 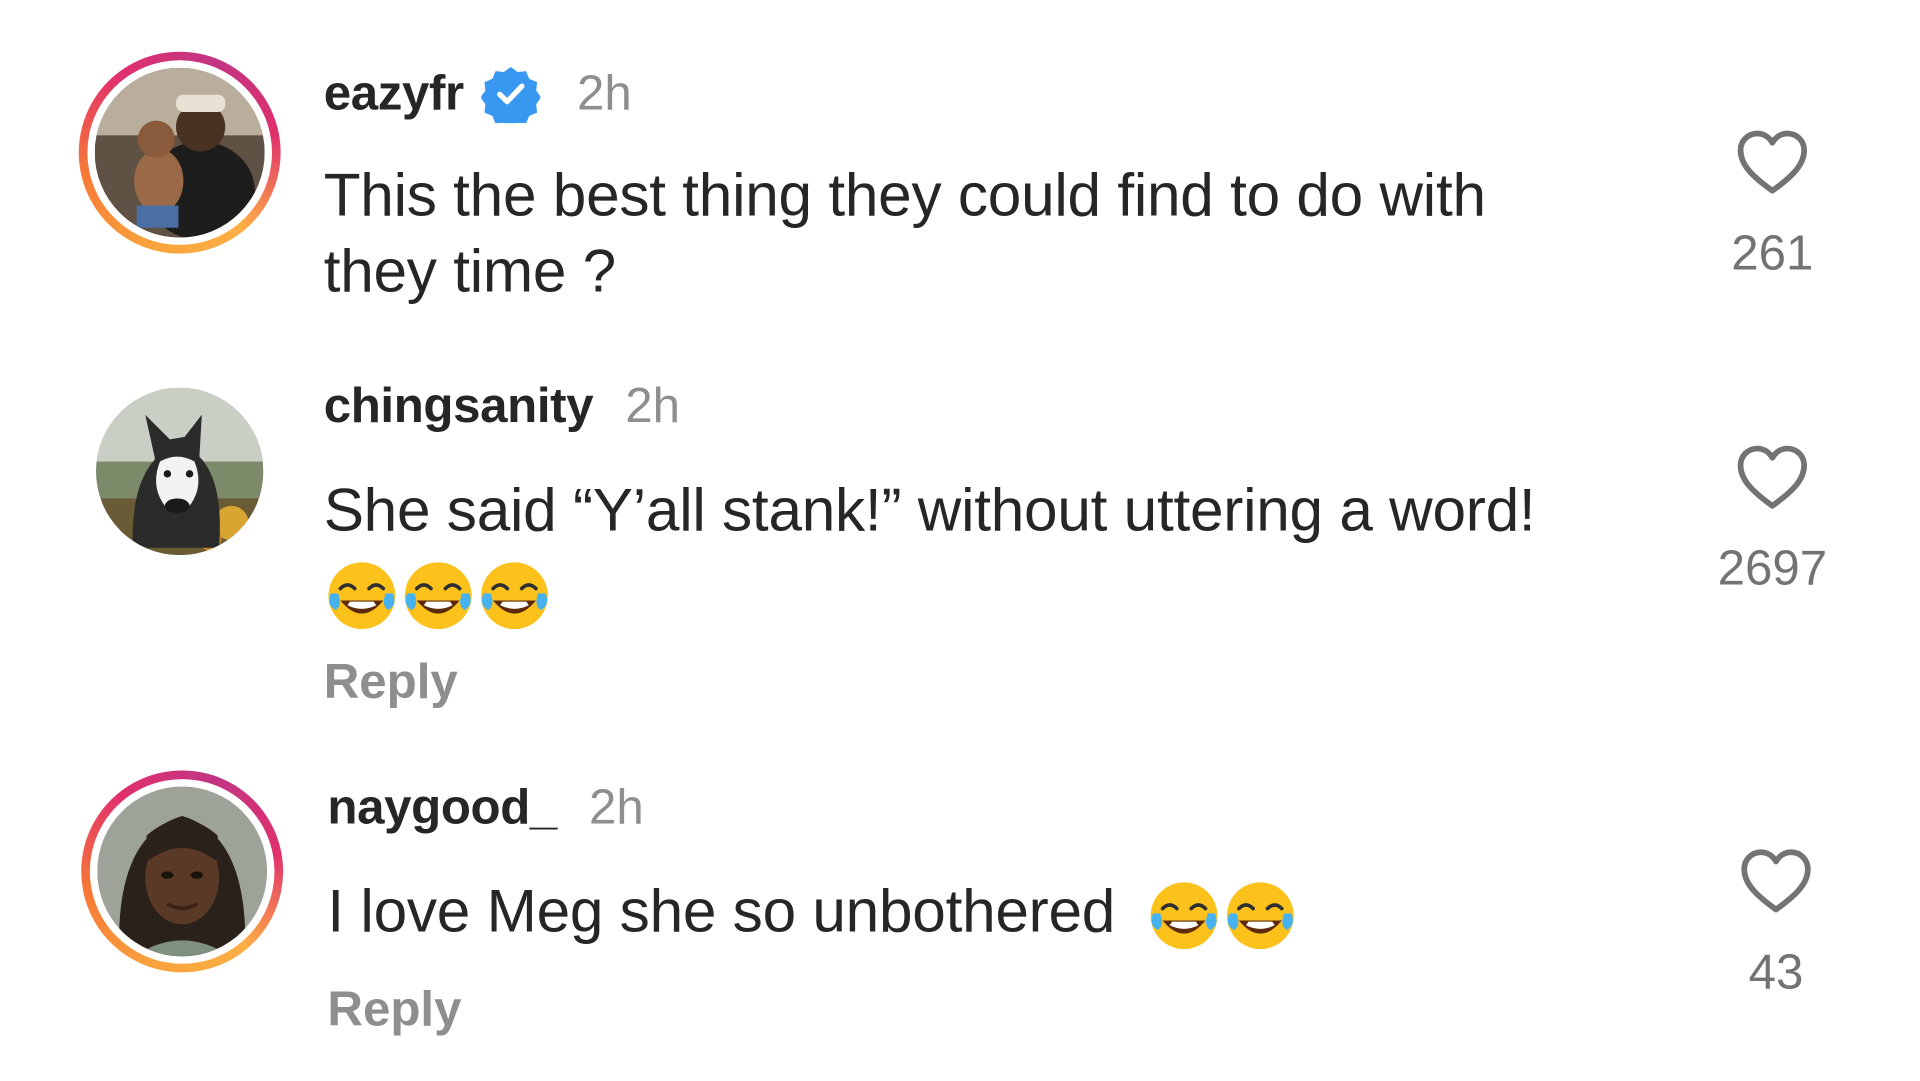 I want to click on comment-header: eazyfr 2h, so click(x=478, y=94).